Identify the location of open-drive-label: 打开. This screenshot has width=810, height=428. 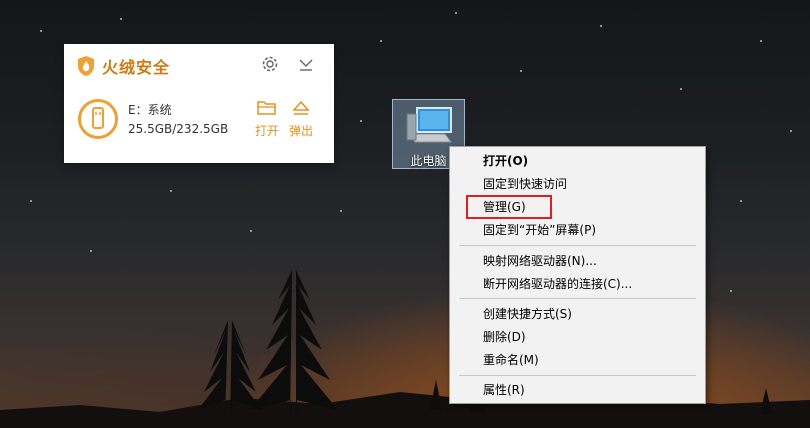
(266, 131).